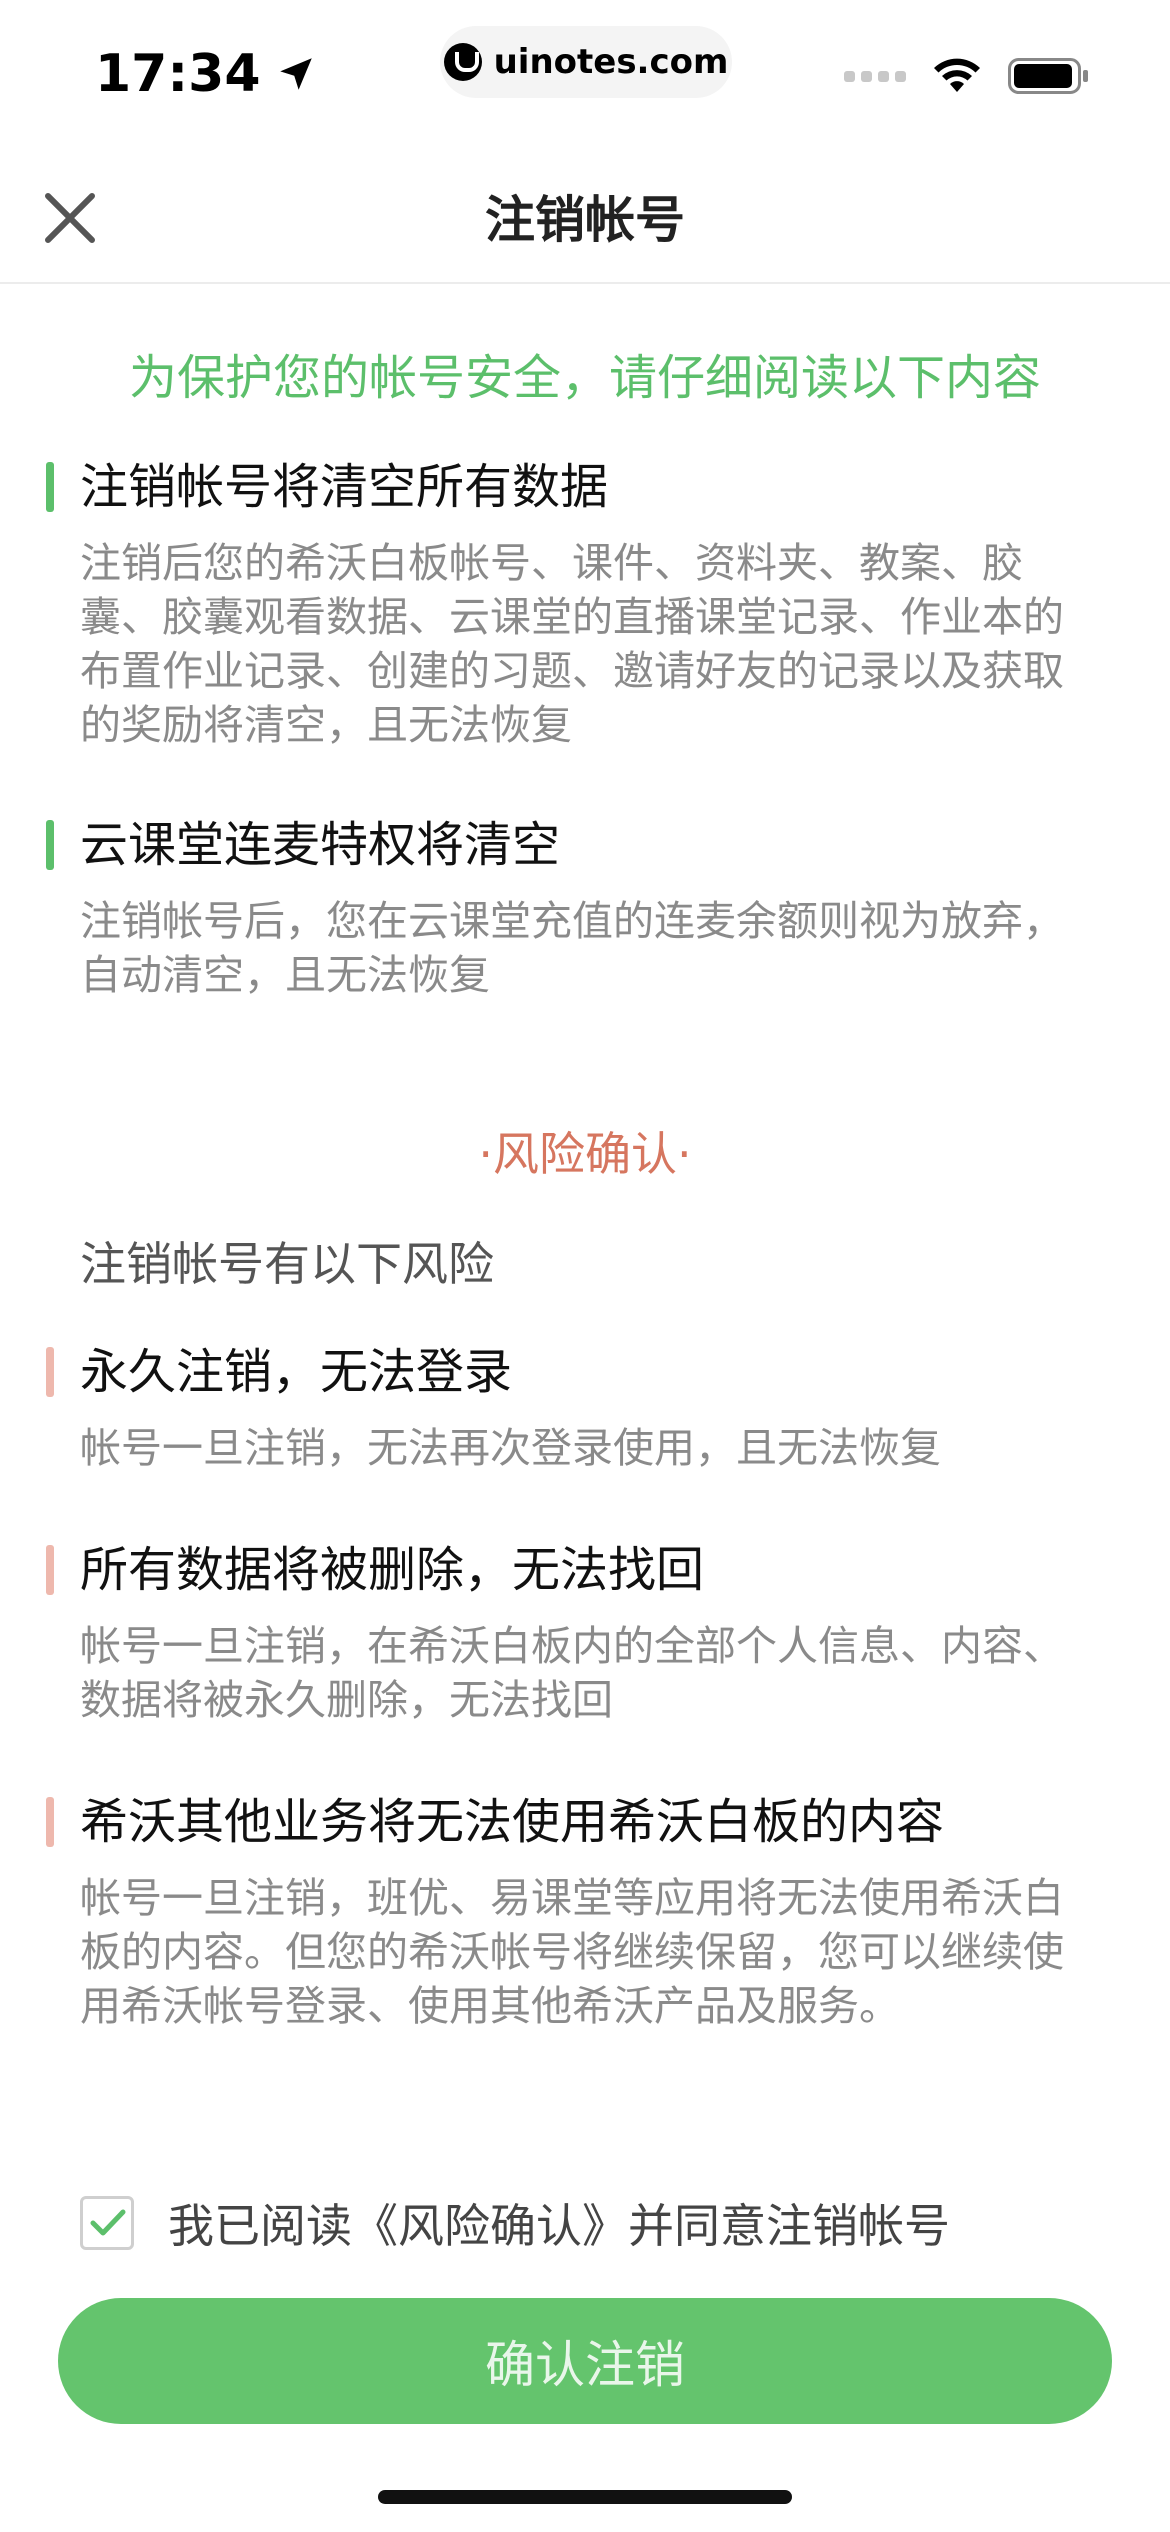 This screenshot has height=2532, width=1170. I want to click on risk-item-title-text: 永久注销，无法登录, so click(296, 1372).